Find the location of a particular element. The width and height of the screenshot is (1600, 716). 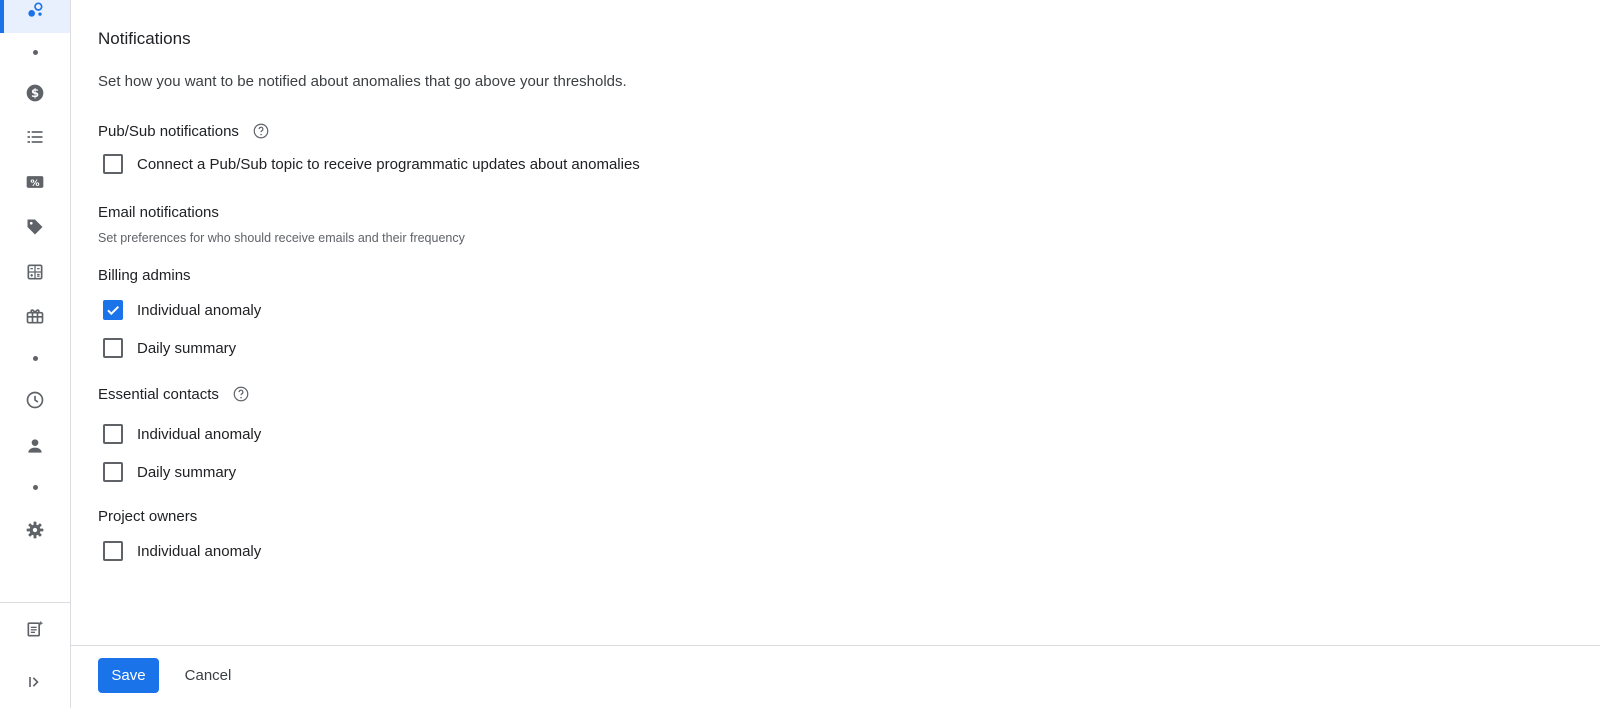

email-heading: Email notifications is located at coordinates (158, 212).